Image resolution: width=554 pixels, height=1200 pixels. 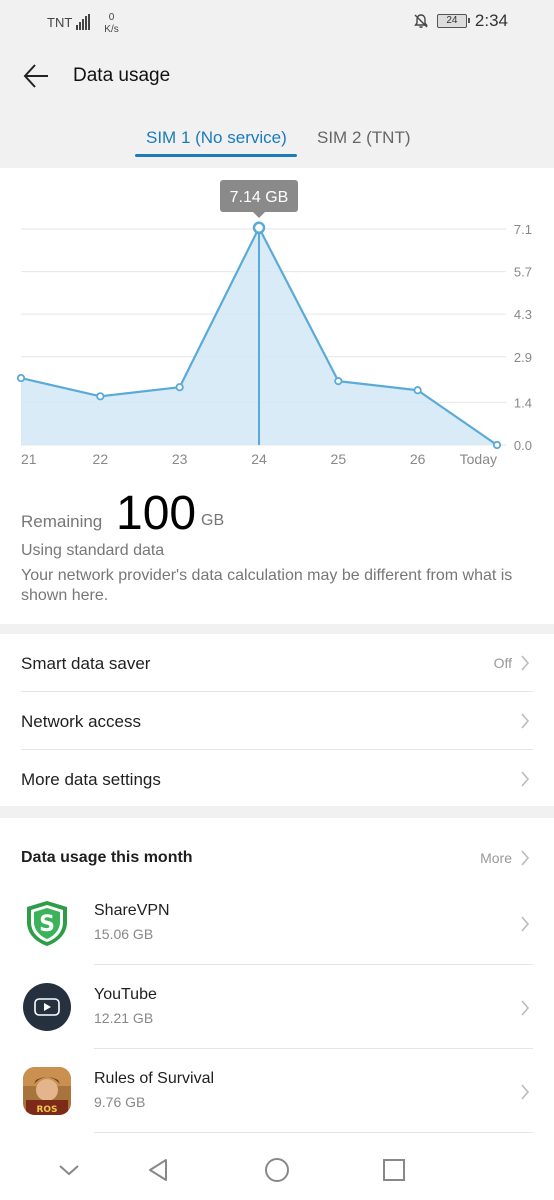 What do you see at coordinates (491, 20) in the screenshot?
I see `clock: 2:34` at bounding box center [491, 20].